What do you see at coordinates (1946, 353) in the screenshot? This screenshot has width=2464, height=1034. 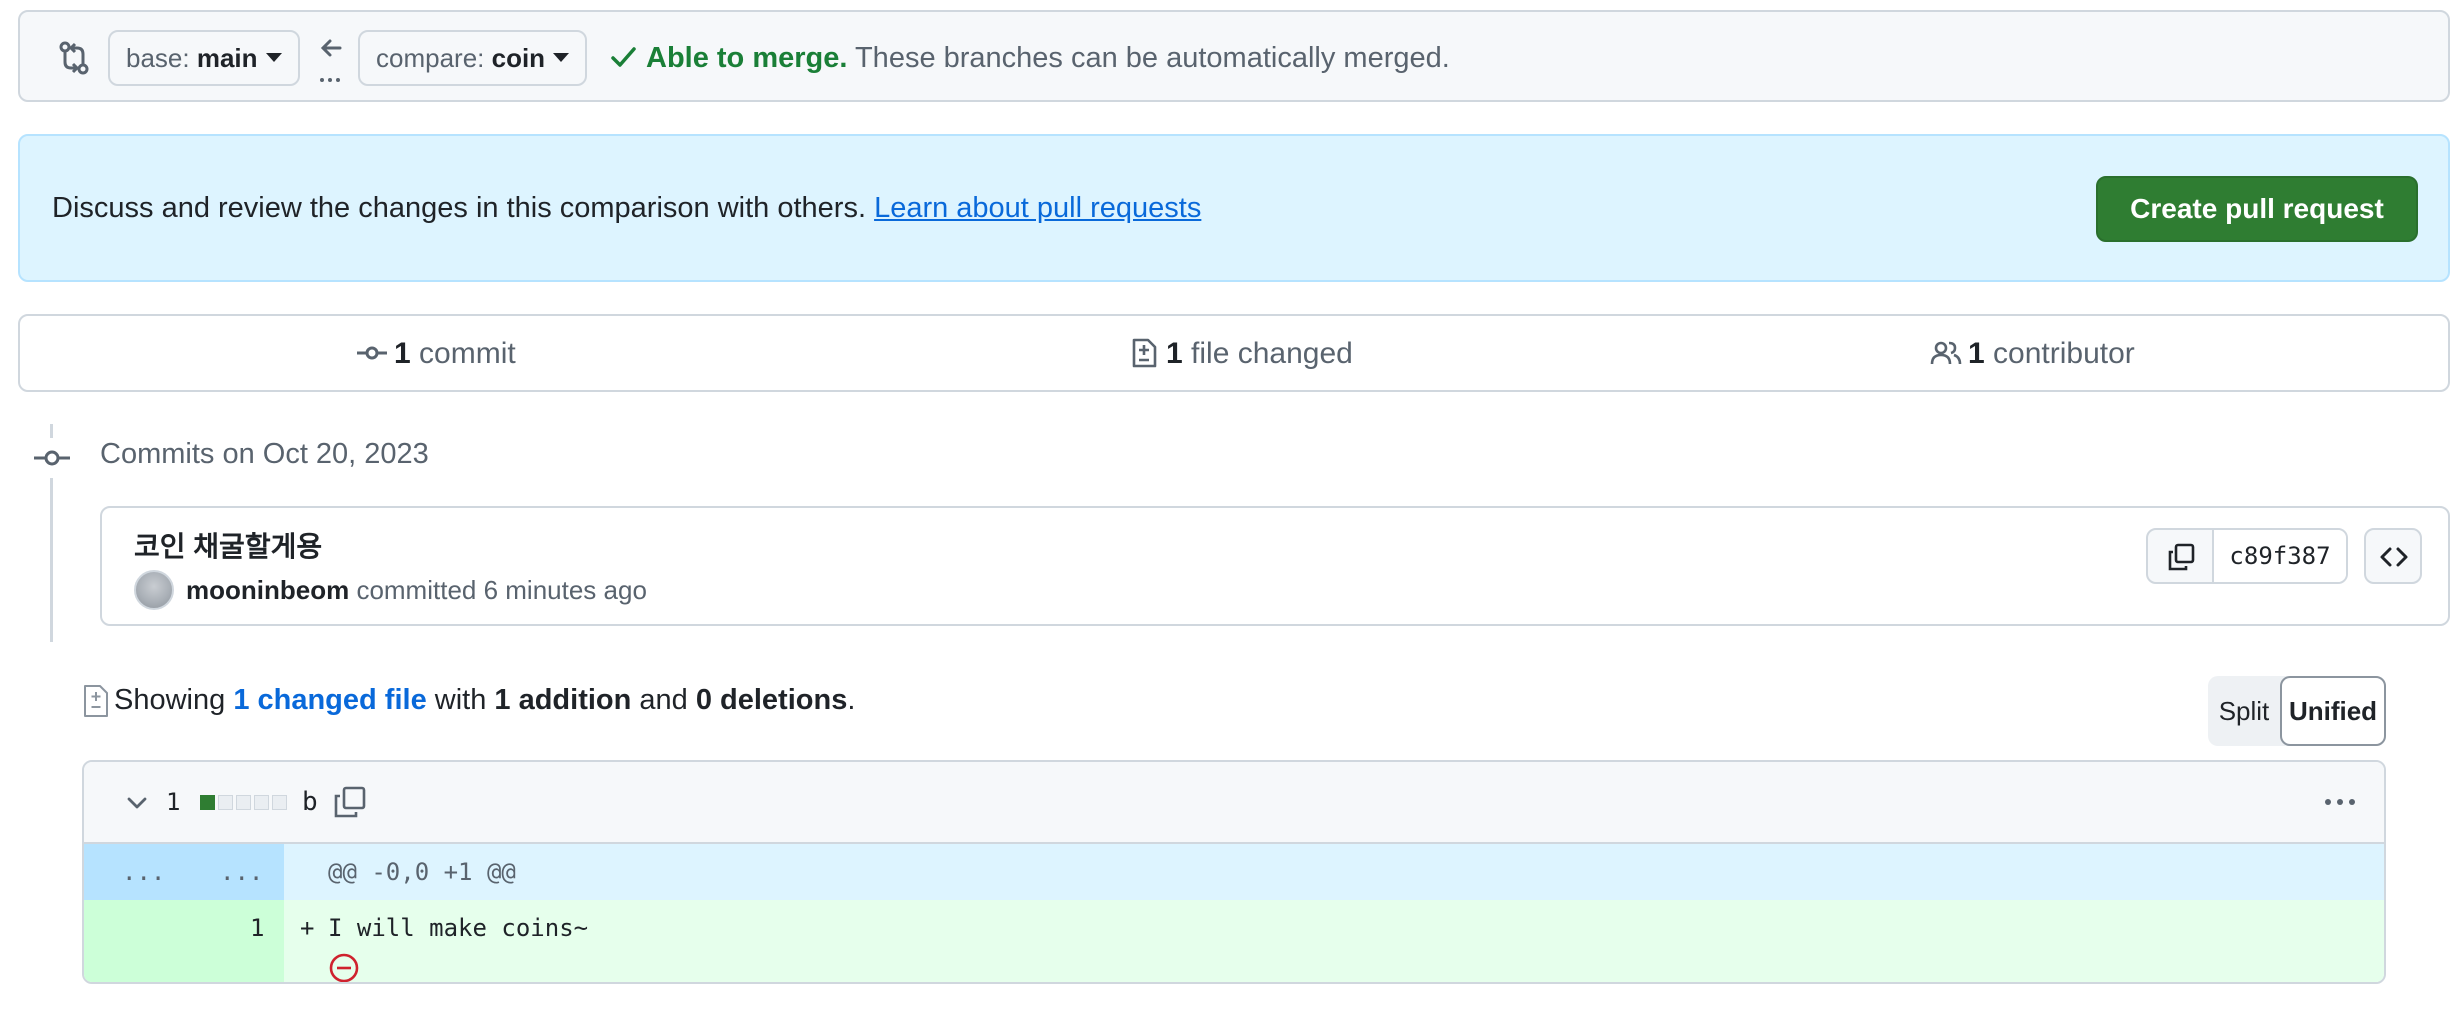 I see `people-icon` at bounding box center [1946, 353].